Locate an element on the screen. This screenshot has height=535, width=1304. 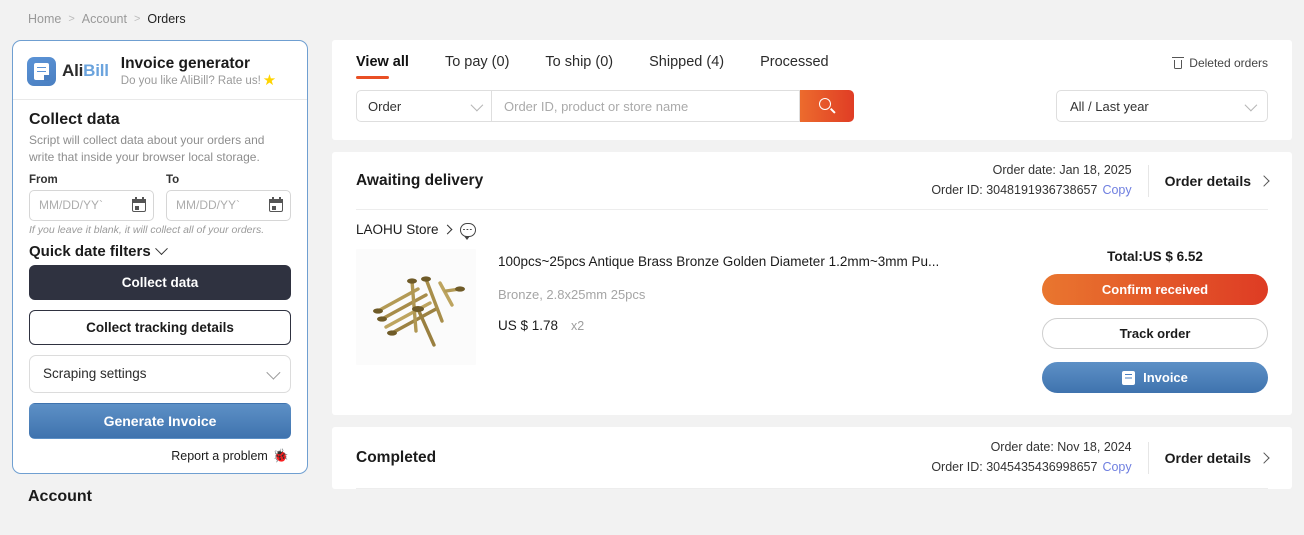
quick-date-filters-toggle: Quick date filters is located at coordinates (160, 251).